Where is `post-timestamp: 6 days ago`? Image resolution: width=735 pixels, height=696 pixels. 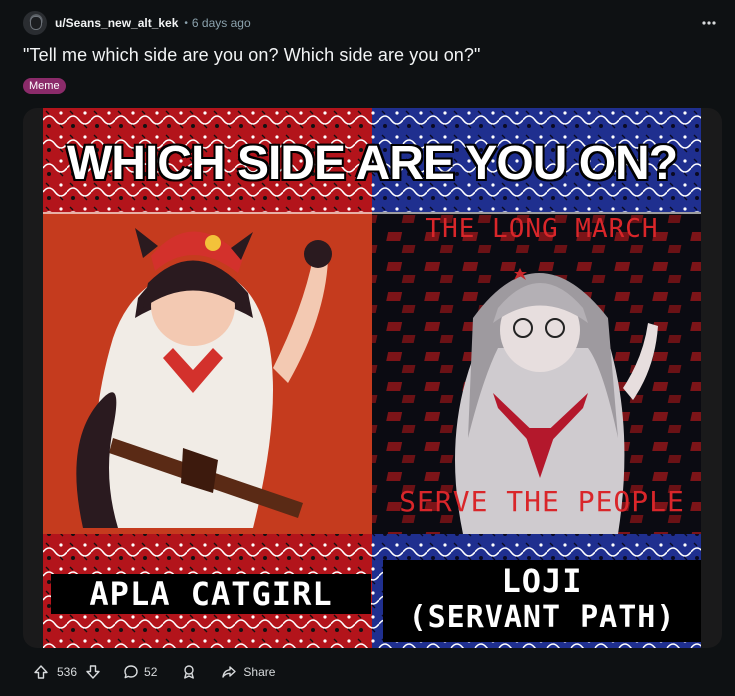
post-timestamp: 6 days ago is located at coordinates (221, 23).